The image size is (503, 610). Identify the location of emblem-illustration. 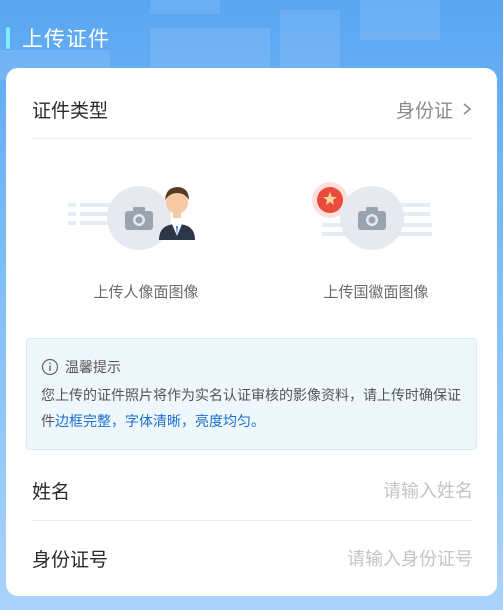
(372, 216).